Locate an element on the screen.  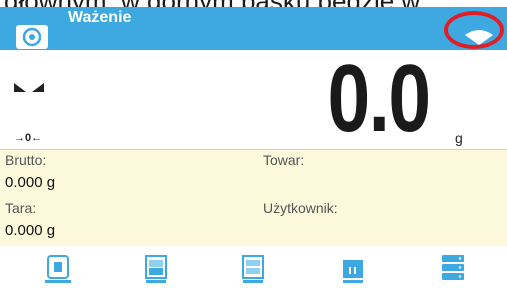
highlight-circle is located at coordinates (474, 30).